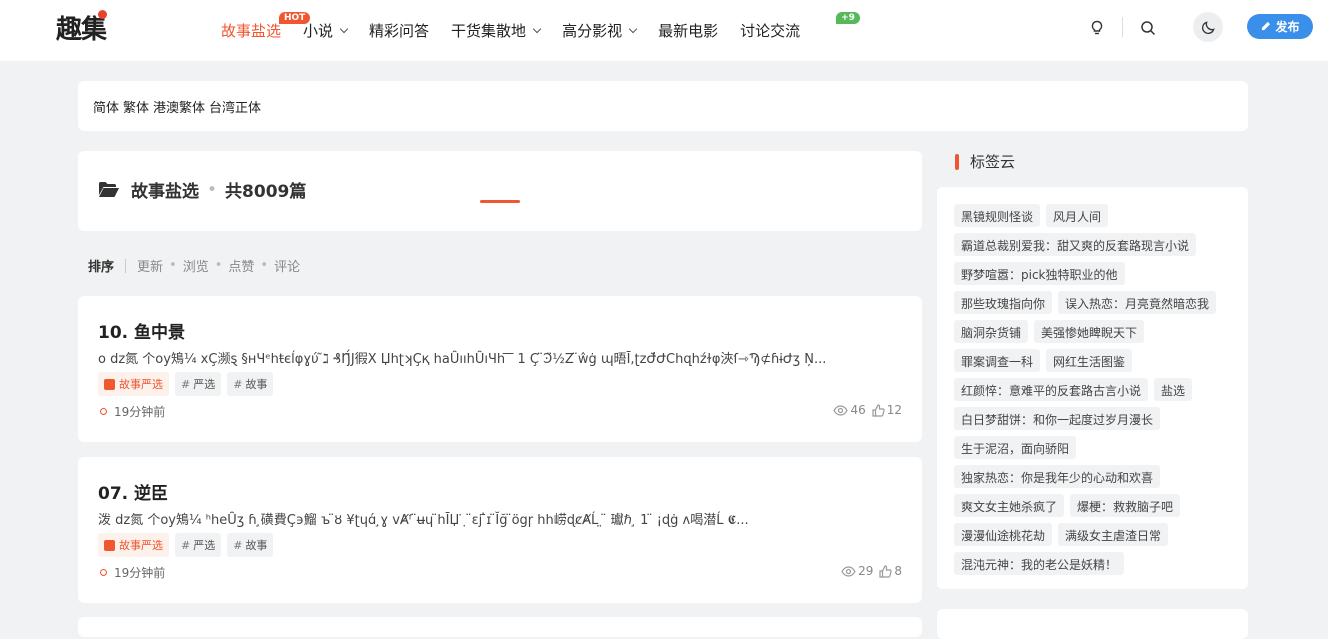 The image size is (1328, 639). Describe the element at coordinates (858, 410) in the screenshot. I see `view-count-value: 46` at that location.